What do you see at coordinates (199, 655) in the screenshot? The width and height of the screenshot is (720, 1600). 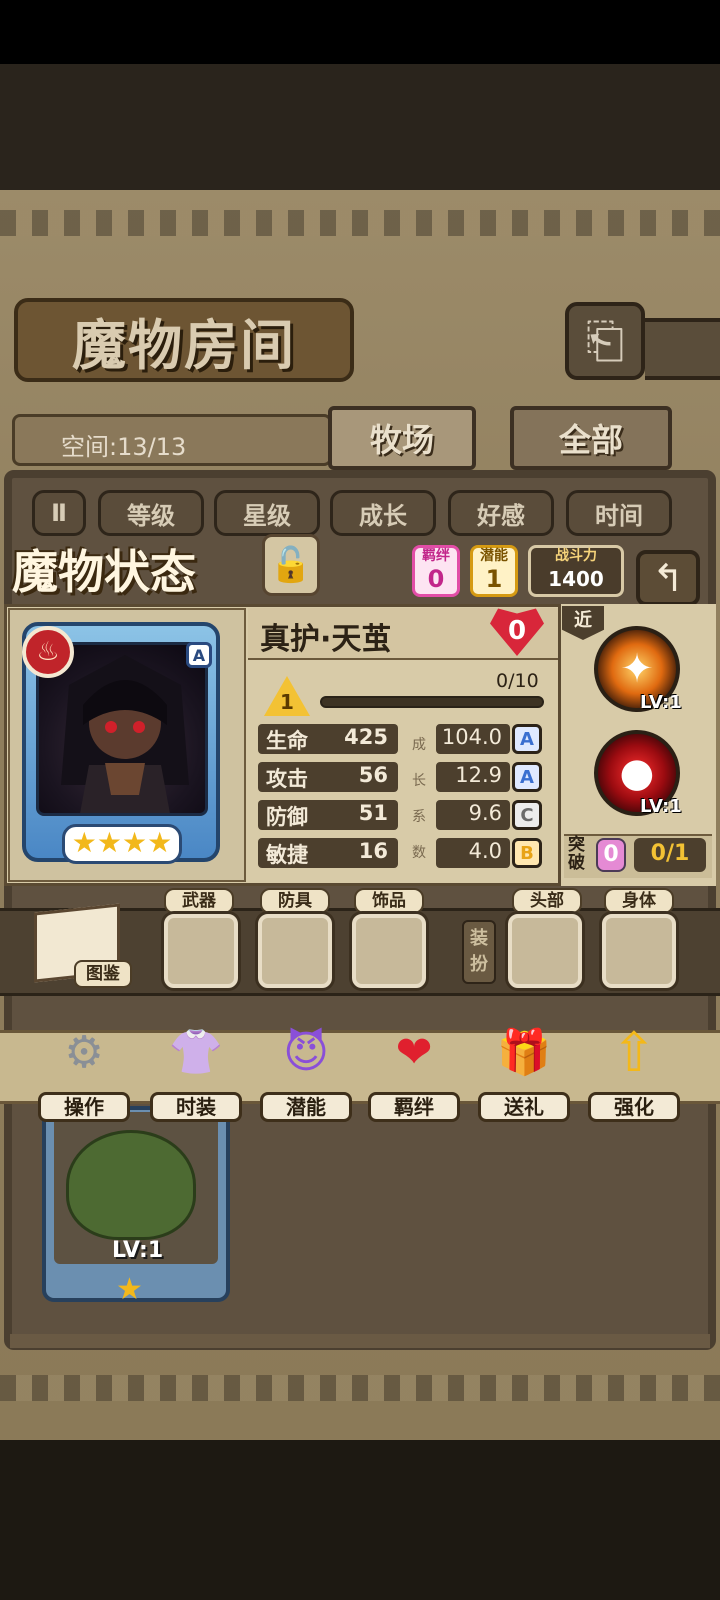 I see `monster-rank-badge: A` at bounding box center [199, 655].